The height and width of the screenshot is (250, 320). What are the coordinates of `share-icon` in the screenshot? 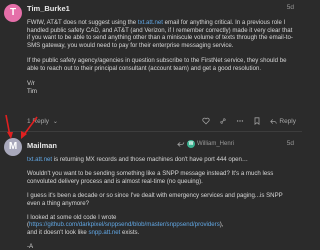 It's located at (181, 144).